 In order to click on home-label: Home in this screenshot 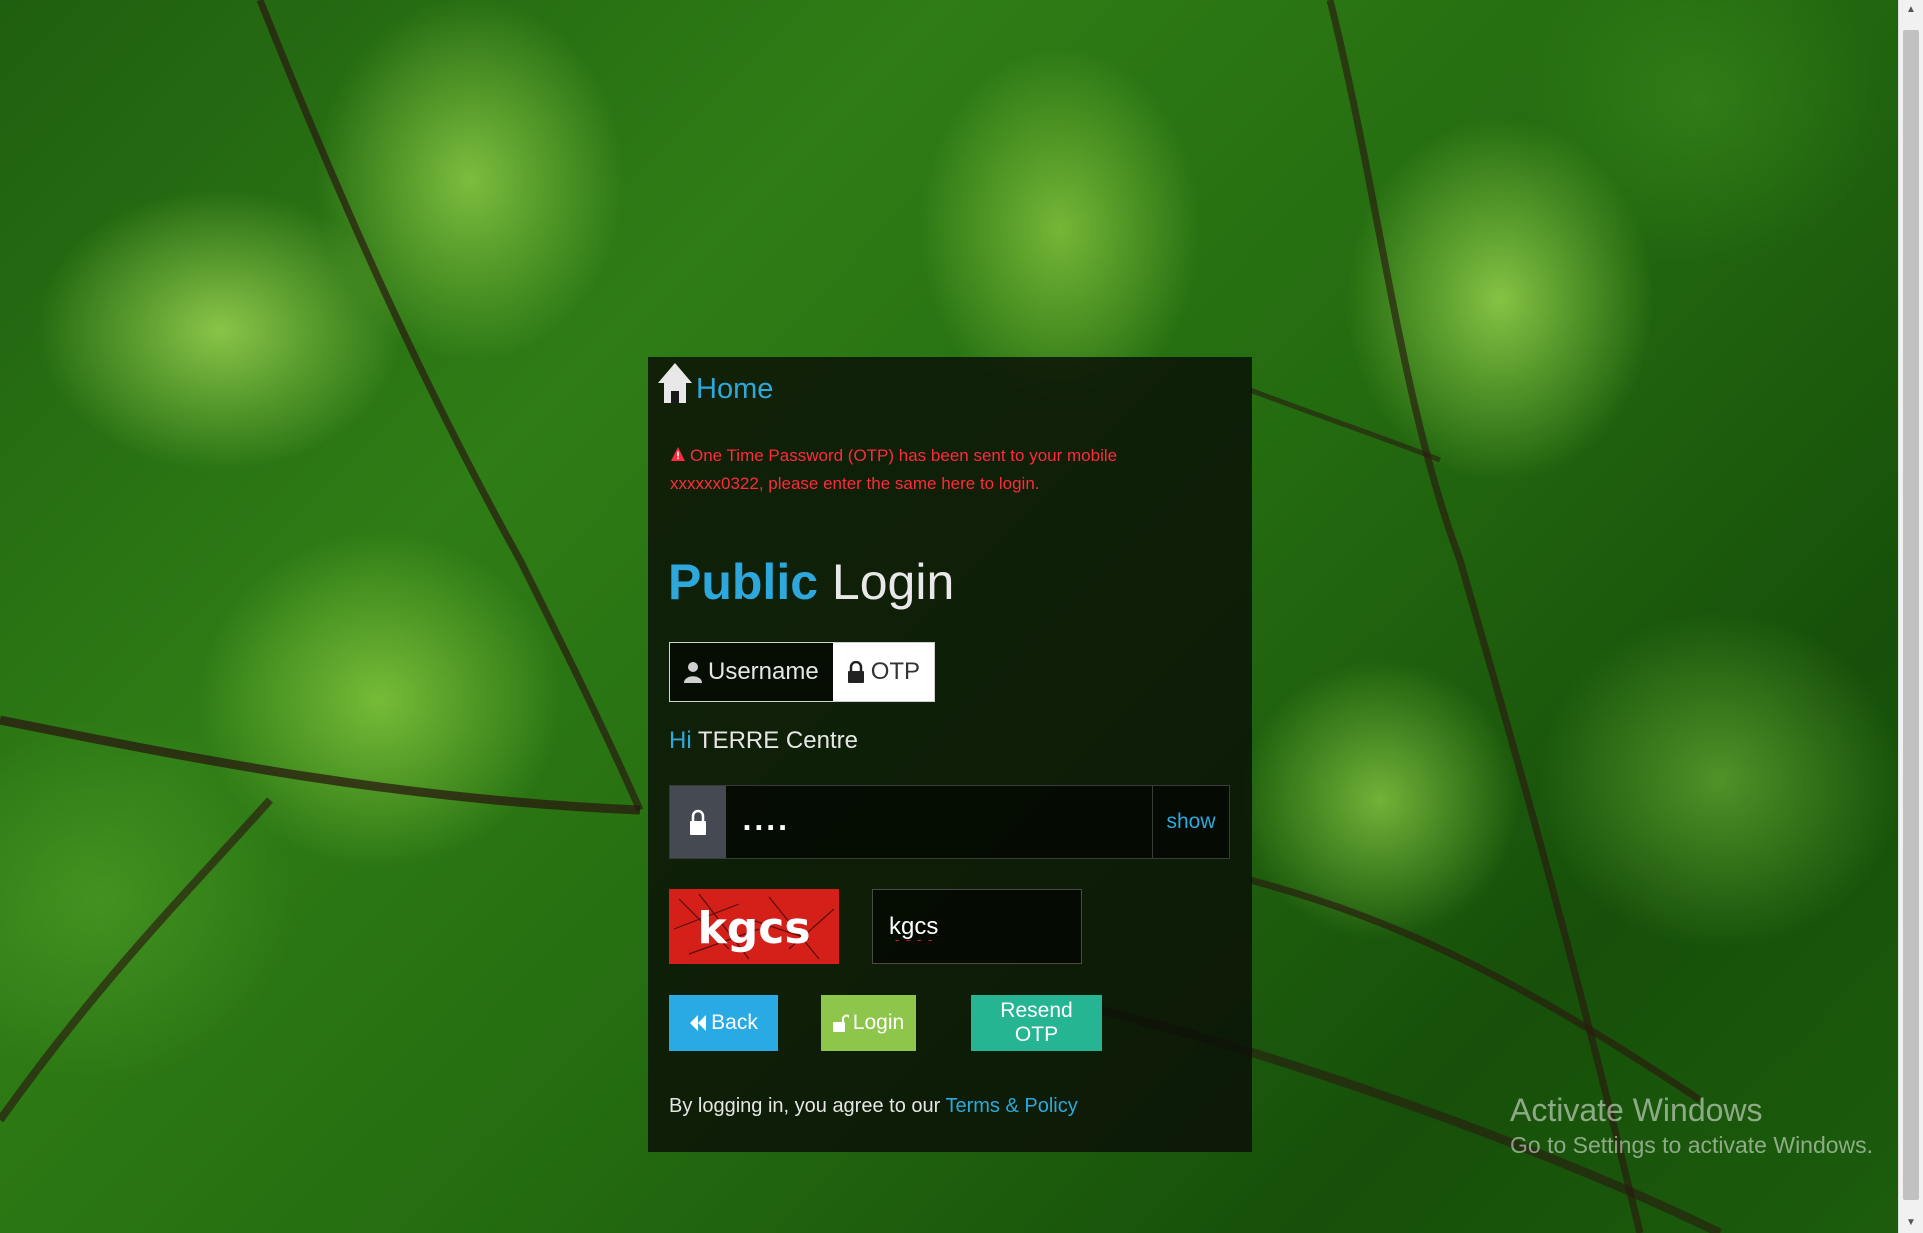, I will do `click(735, 389)`.